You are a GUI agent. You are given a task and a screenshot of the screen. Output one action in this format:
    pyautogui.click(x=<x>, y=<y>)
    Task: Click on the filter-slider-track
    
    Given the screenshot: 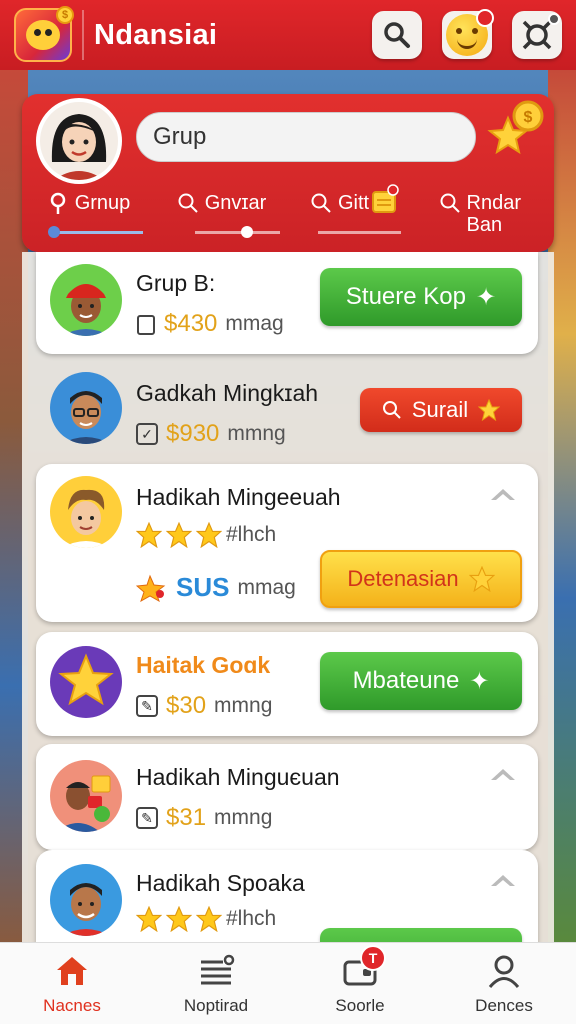 What is the action you would take?
    pyautogui.click(x=237, y=232)
    